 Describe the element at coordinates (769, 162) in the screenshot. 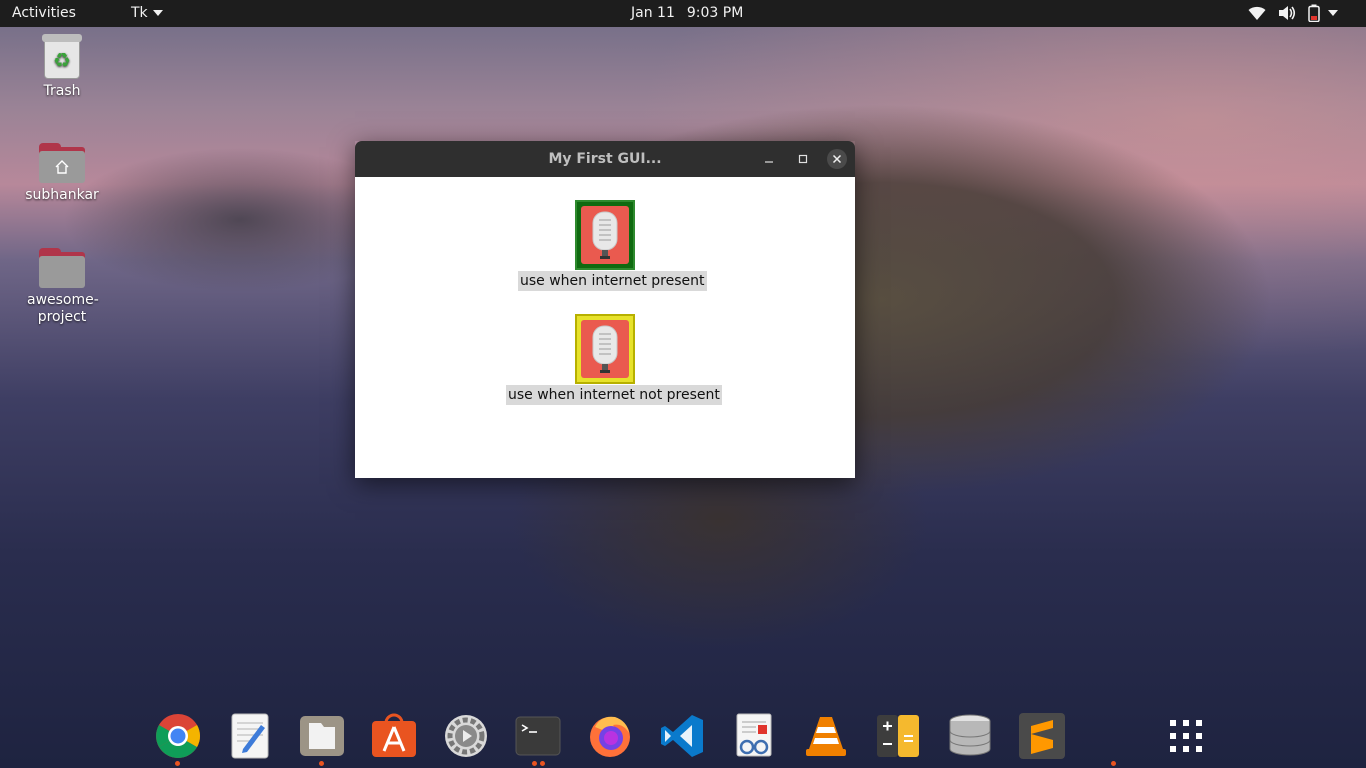

I see `minimize-icon` at that location.